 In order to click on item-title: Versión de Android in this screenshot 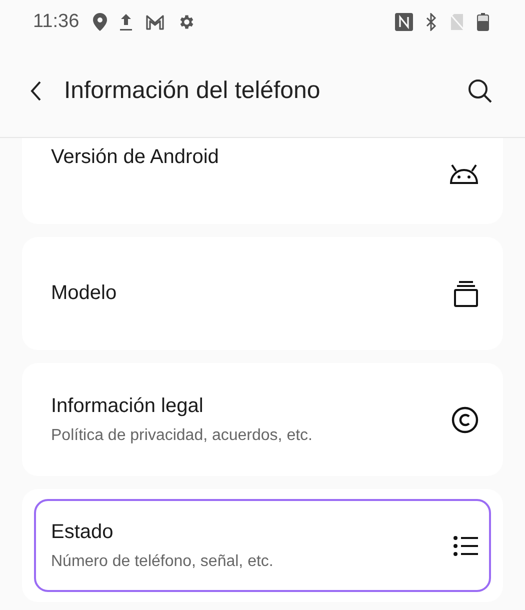, I will do `click(135, 157)`.